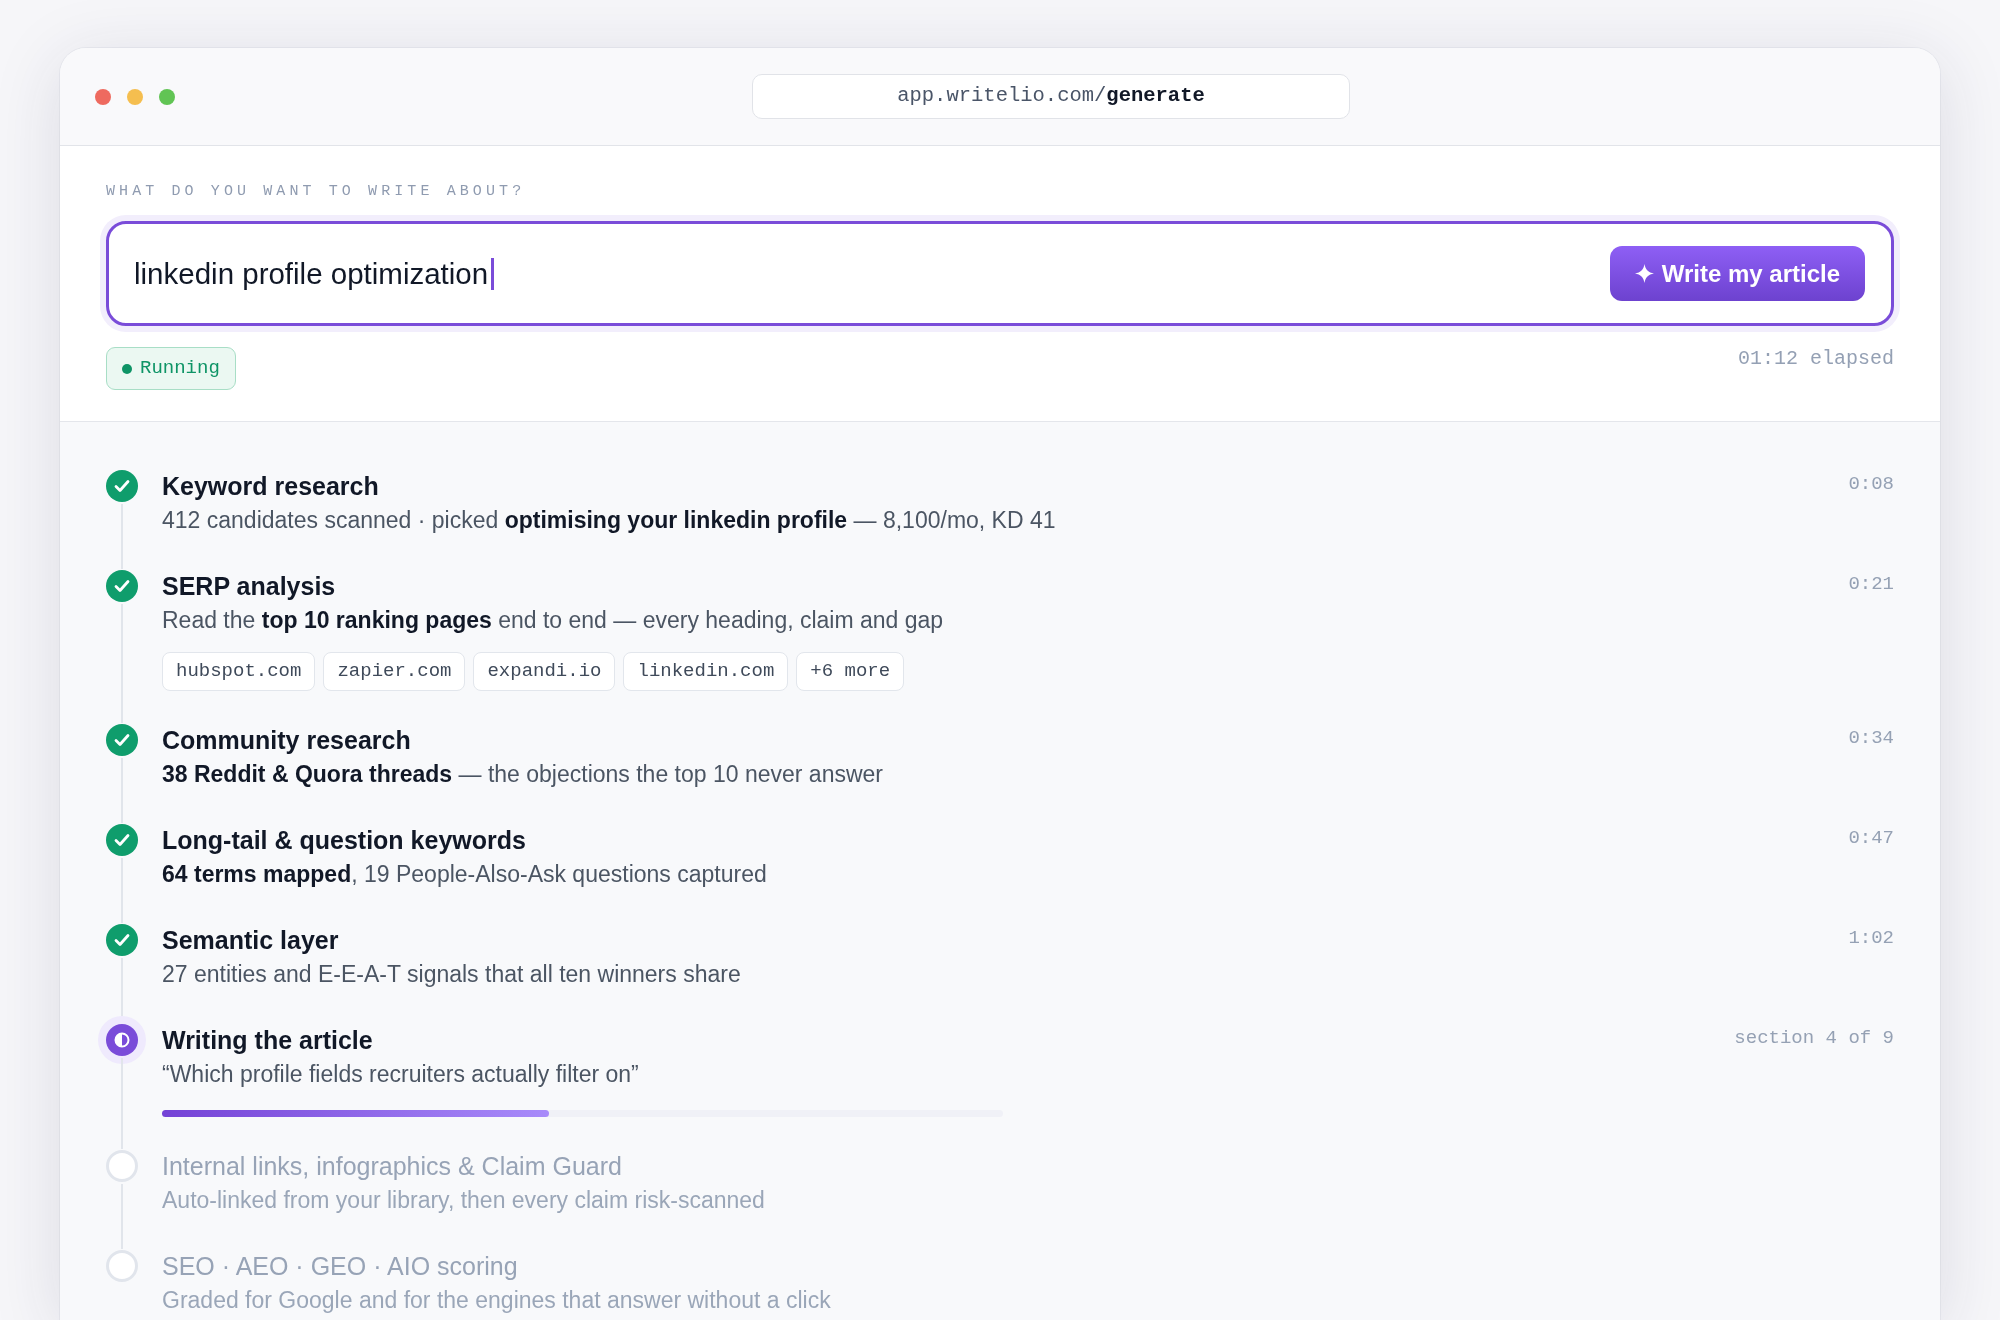  What do you see at coordinates (271, 486) in the screenshot?
I see `step-title: Keyword research` at bounding box center [271, 486].